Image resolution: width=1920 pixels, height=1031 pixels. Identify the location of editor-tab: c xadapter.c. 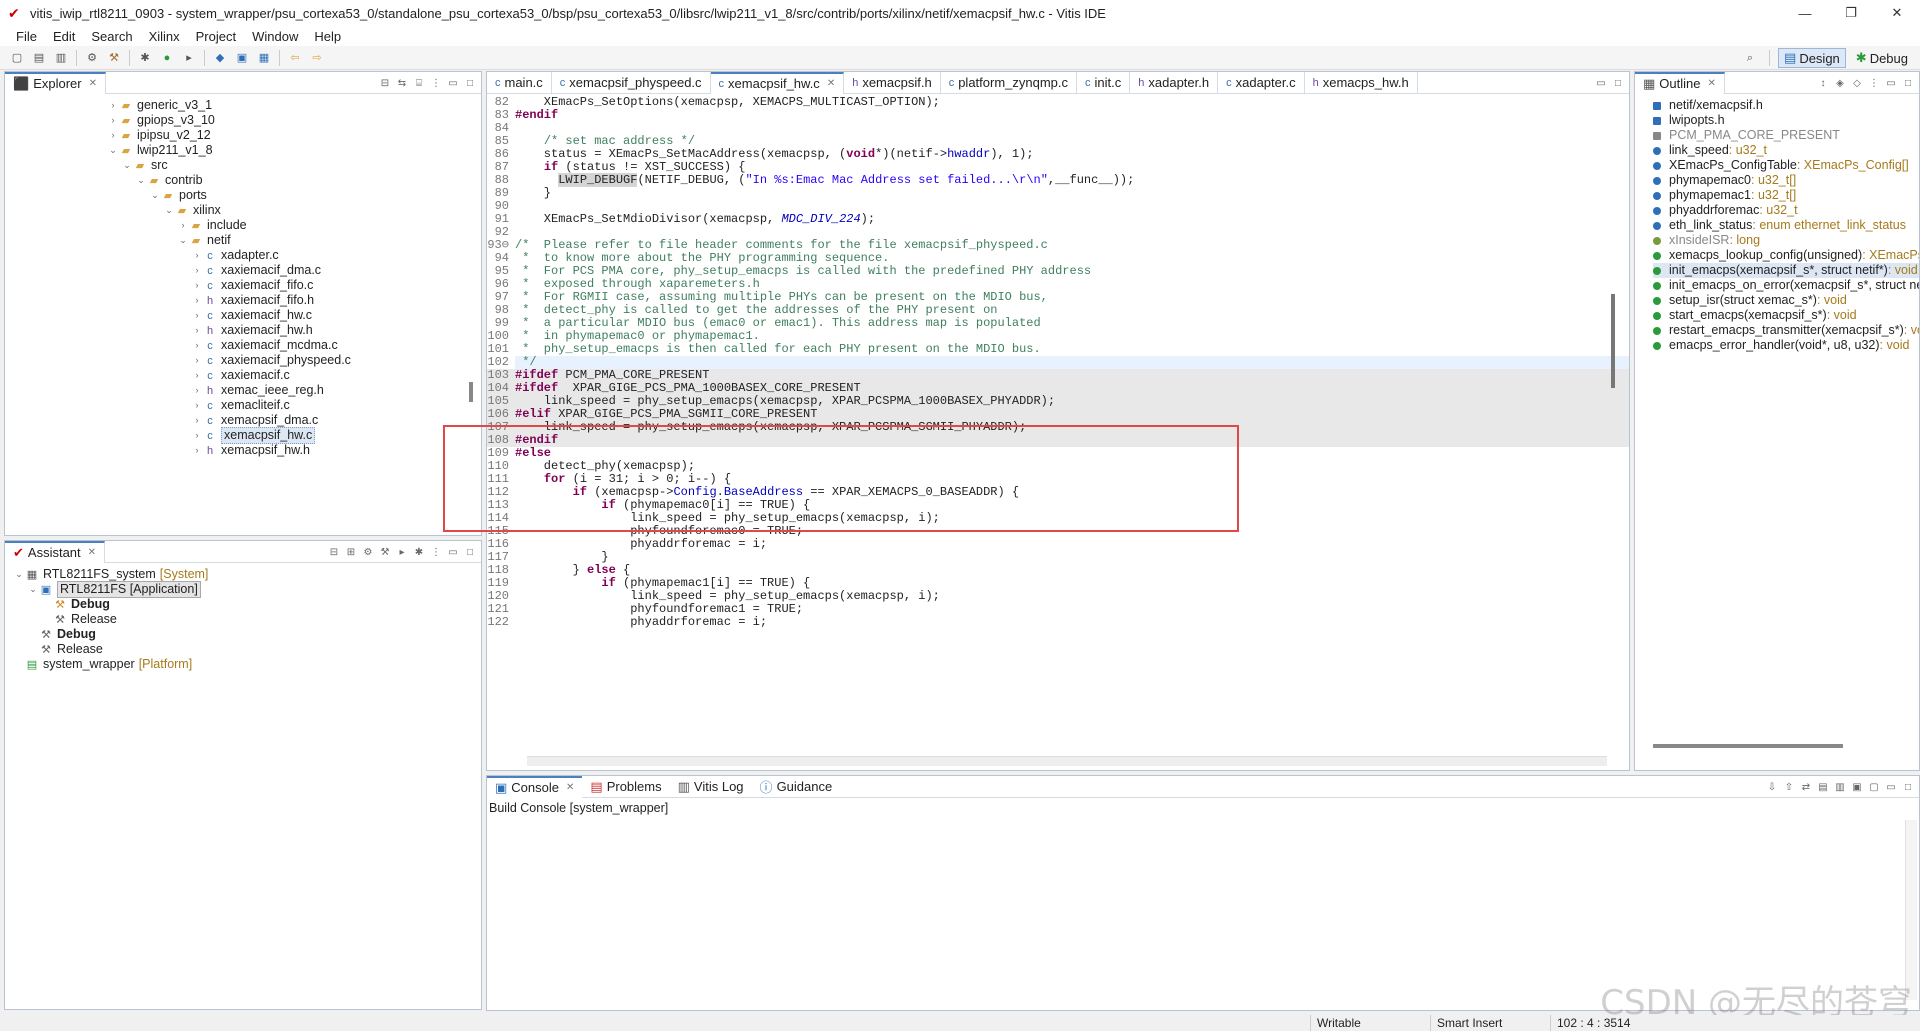
(1261, 82).